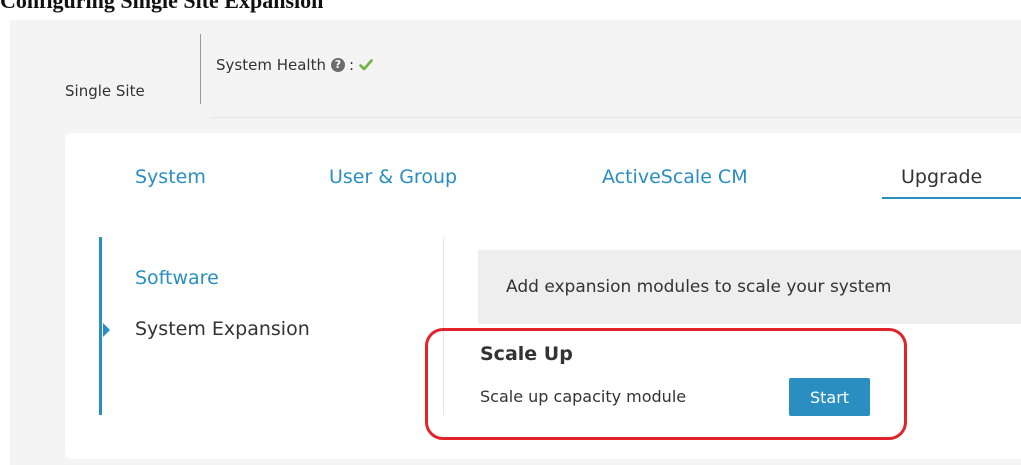 This screenshot has height=465, width=1021. Describe the element at coordinates (951, 198) in the screenshot. I see `active-tab-indicator` at that location.